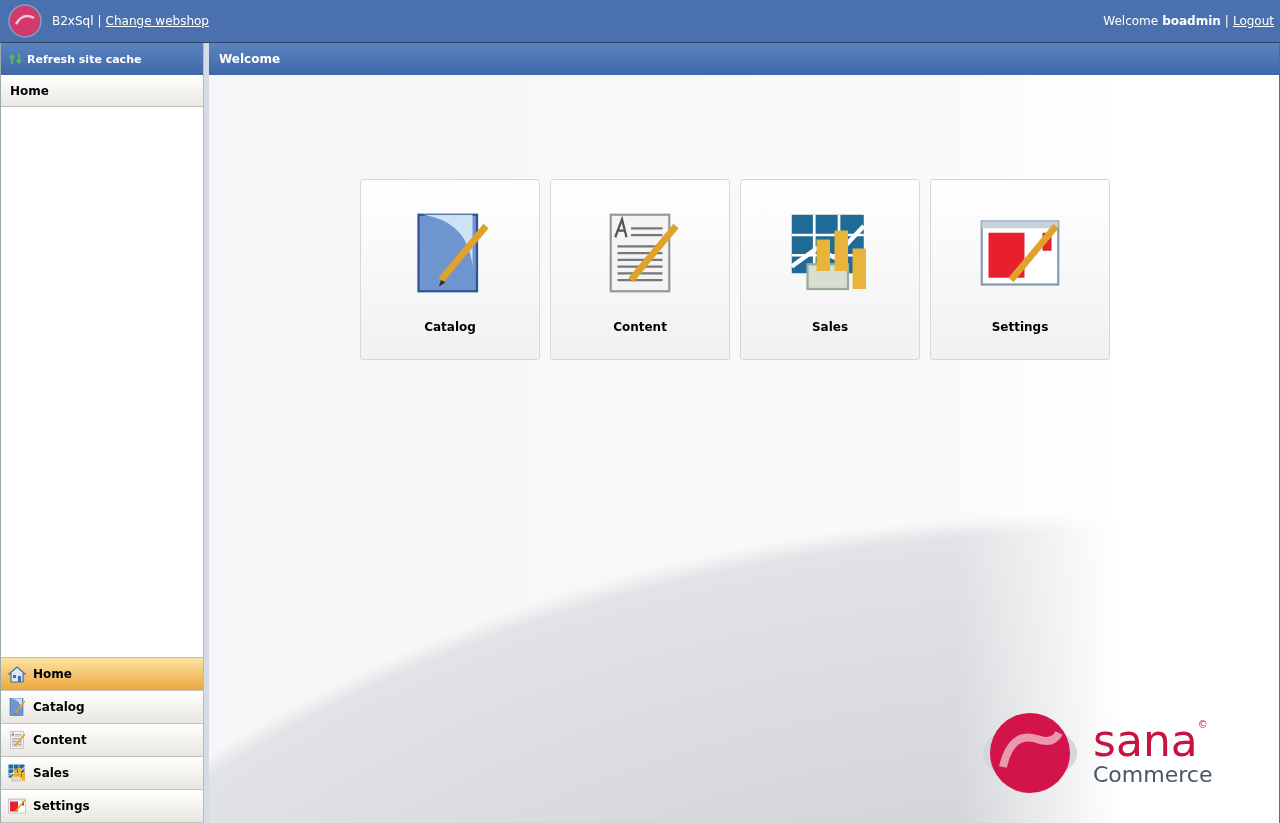  Describe the element at coordinates (102, 707) in the screenshot. I see `nav-item: Catalog` at that location.